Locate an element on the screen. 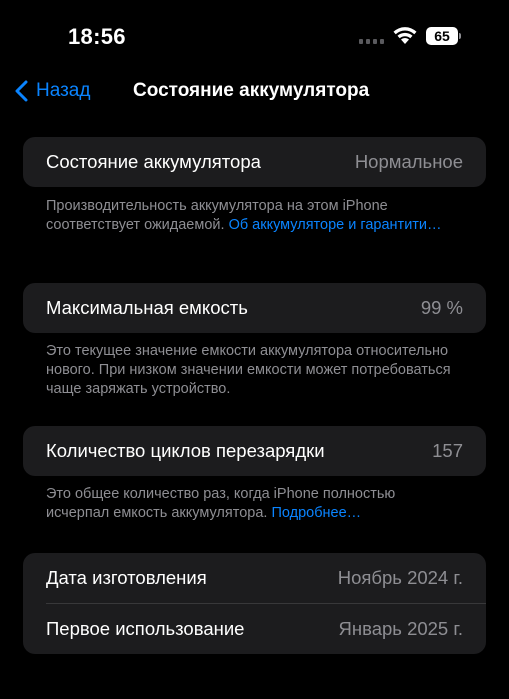 Image resolution: width=509 pixels, height=699 pixels. status-bar: 18:56 65 is located at coordinates (254, 35).